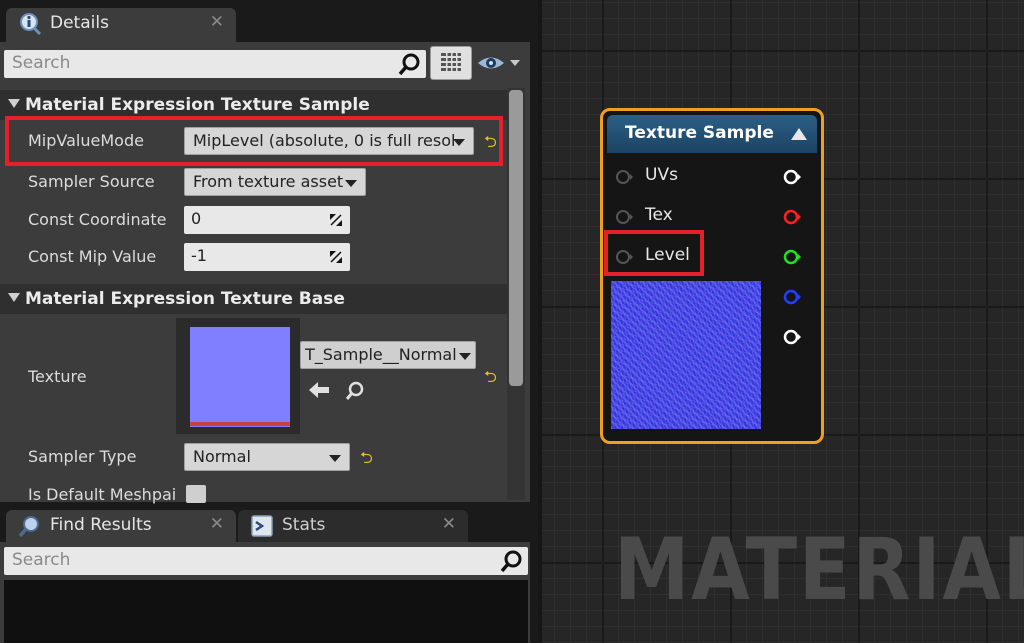  I want to click on stats-icon, so click(262, 526).